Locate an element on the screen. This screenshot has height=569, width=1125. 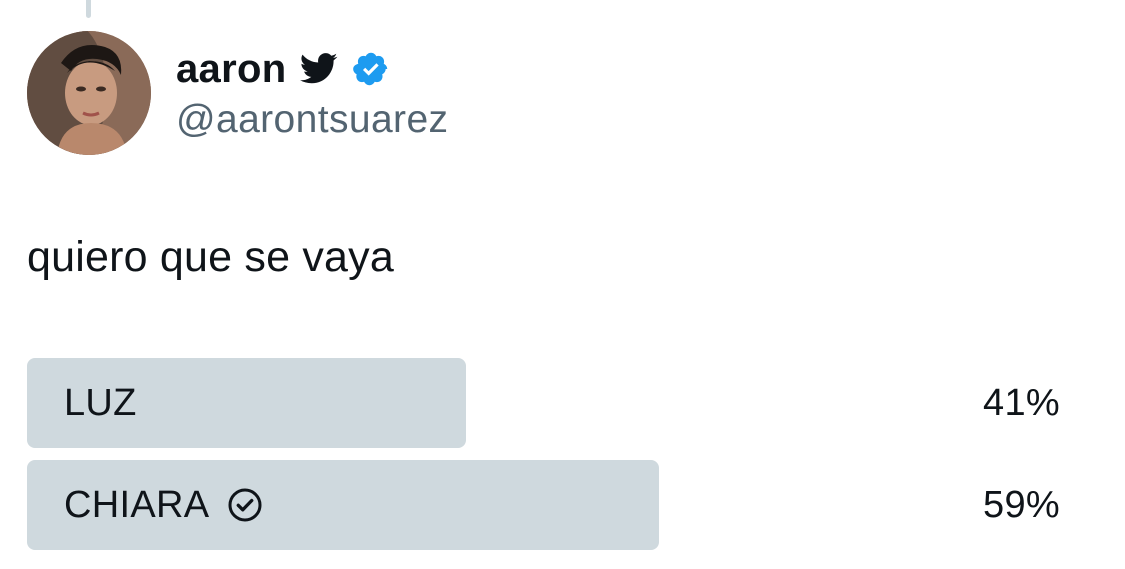
avatar is located at coordinates (89, 93).